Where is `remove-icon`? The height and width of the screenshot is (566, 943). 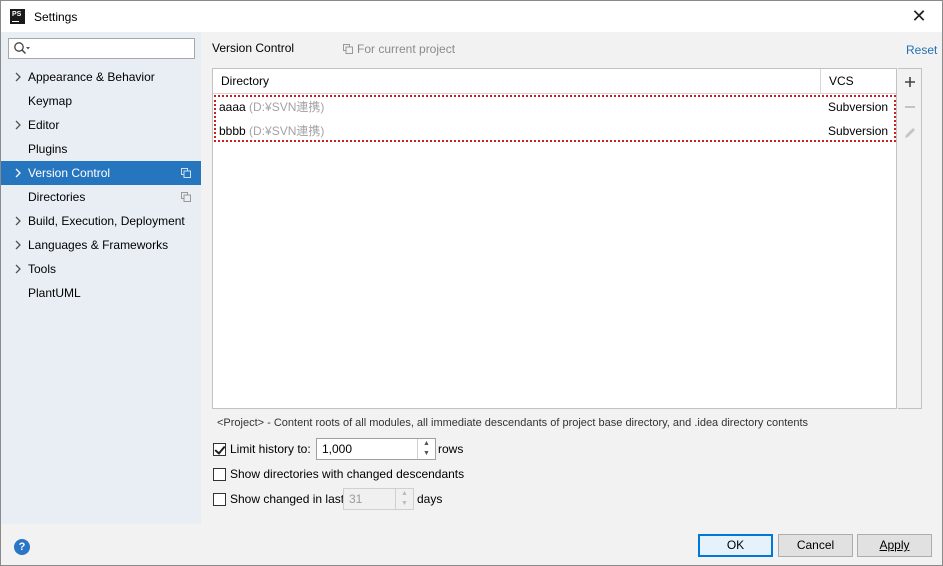 remove-icon is located at coordinates (910, 107).